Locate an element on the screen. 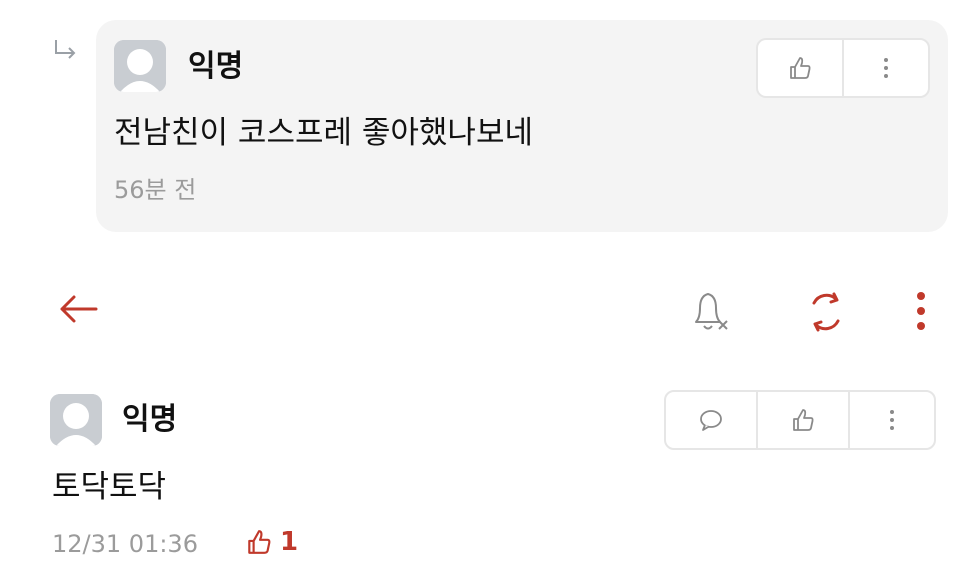 Image resolution: width=971 pixels, height=583 pixels. like-button is located at coordinates (804, 420).